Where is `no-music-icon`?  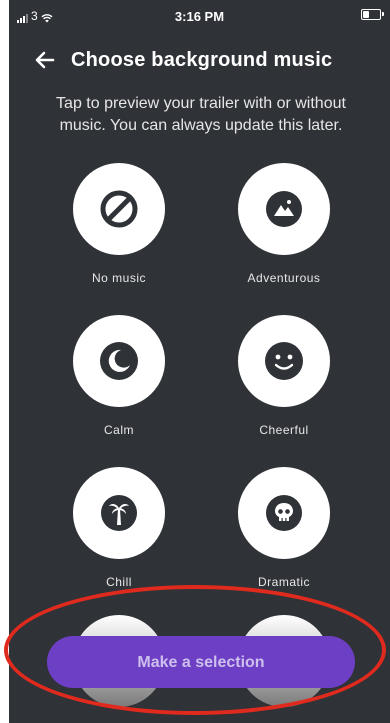
no-music-icon is located at coordinates (119, 209).